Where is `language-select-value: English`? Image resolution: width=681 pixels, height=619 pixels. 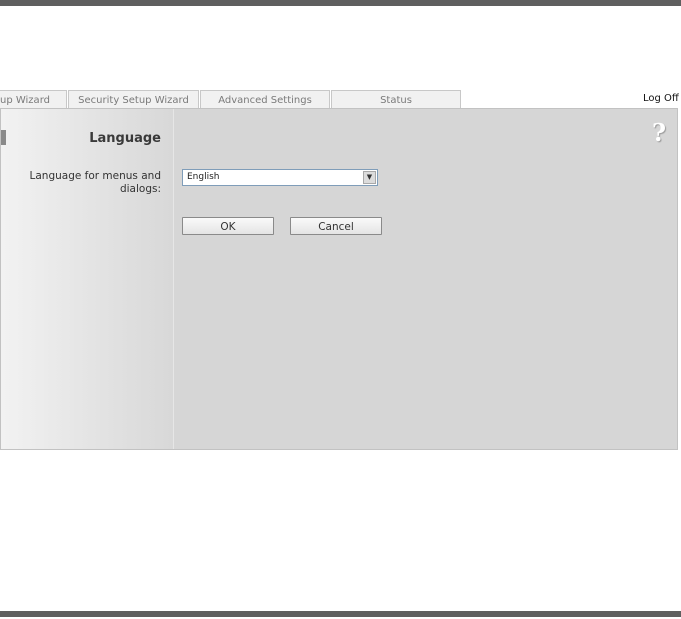
language-select-value: English is located at coordinates (203, 177).